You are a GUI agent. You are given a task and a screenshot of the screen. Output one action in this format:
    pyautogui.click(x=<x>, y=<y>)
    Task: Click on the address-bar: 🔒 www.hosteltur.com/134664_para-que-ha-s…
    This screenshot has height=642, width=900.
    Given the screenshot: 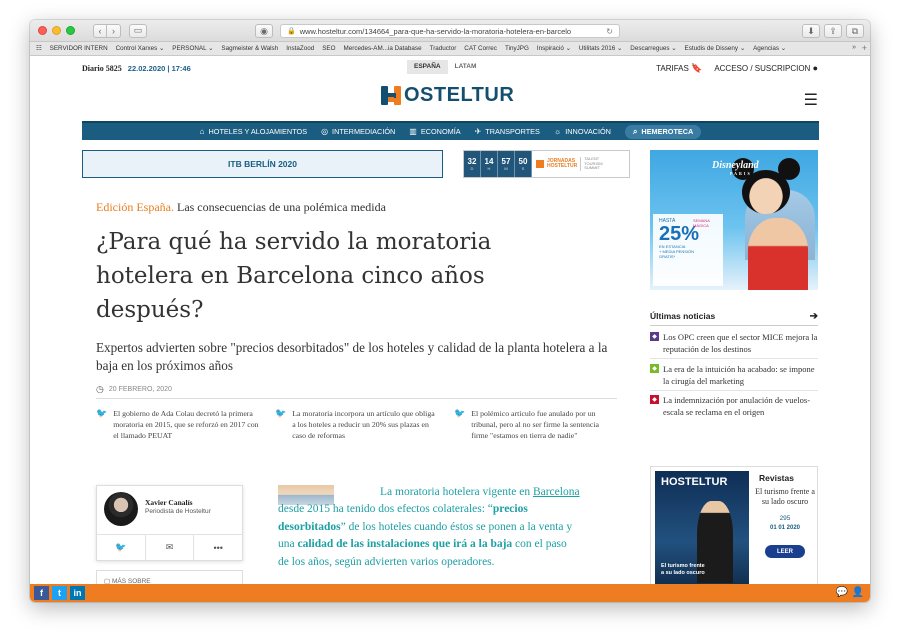 What is the action you would take?
    pyautogui.click(x=450, y=31)
    